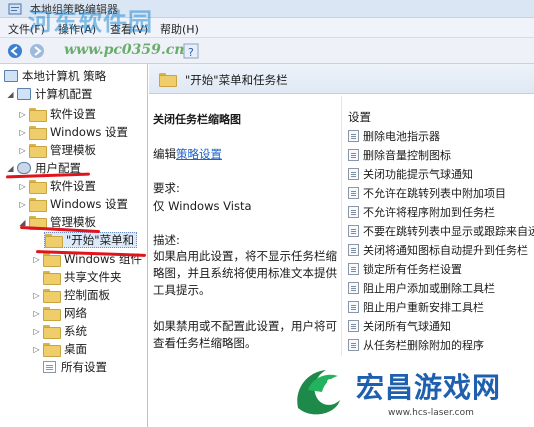  I want to click on list-item: 从任务栏删除附加的程序, so click(416, 344).